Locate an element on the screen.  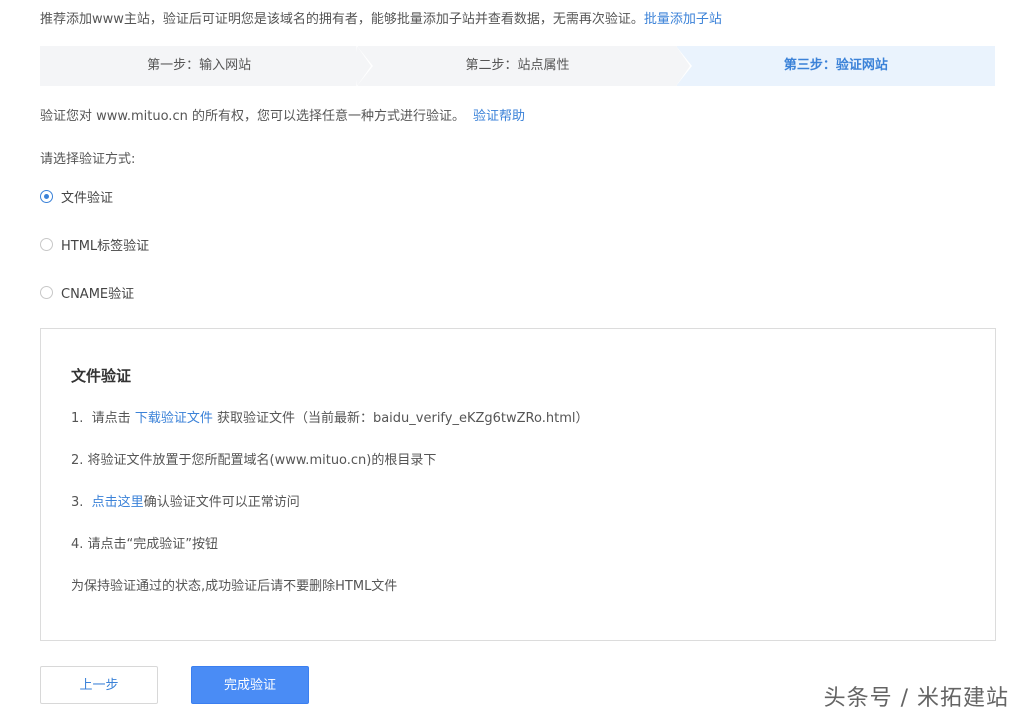
radio-html-tag-verify: HTML标签验证 is located at coordinates (94, 244).